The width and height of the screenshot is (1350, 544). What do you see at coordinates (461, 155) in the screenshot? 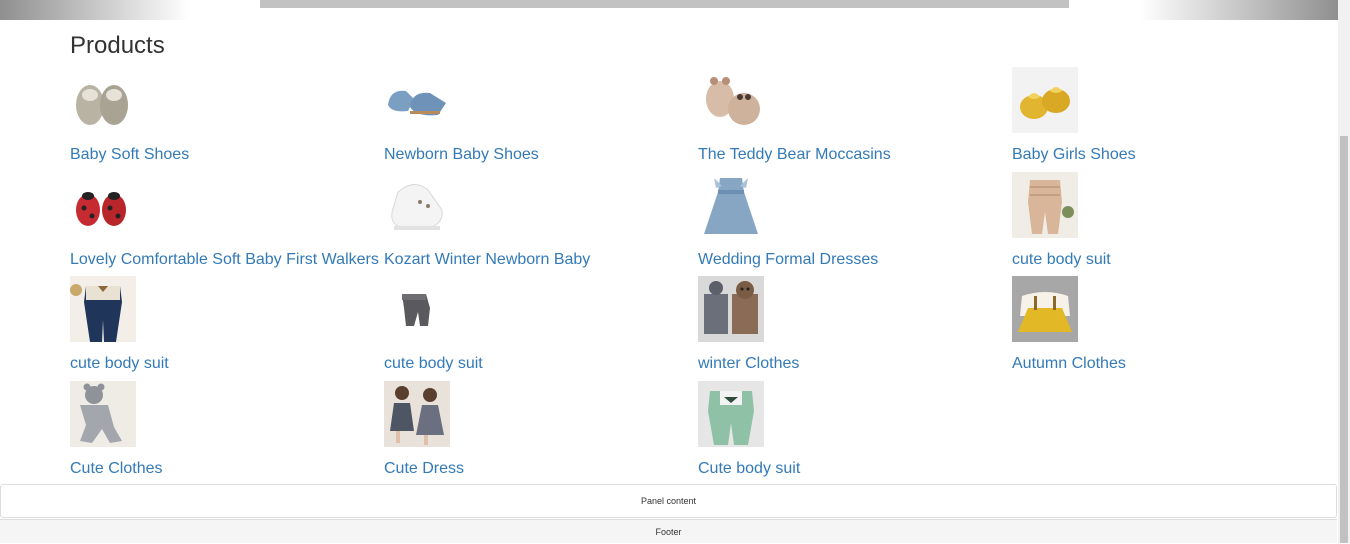
I see `product-link: Newborn Baby Shoes` at bounding box center [461, 155].